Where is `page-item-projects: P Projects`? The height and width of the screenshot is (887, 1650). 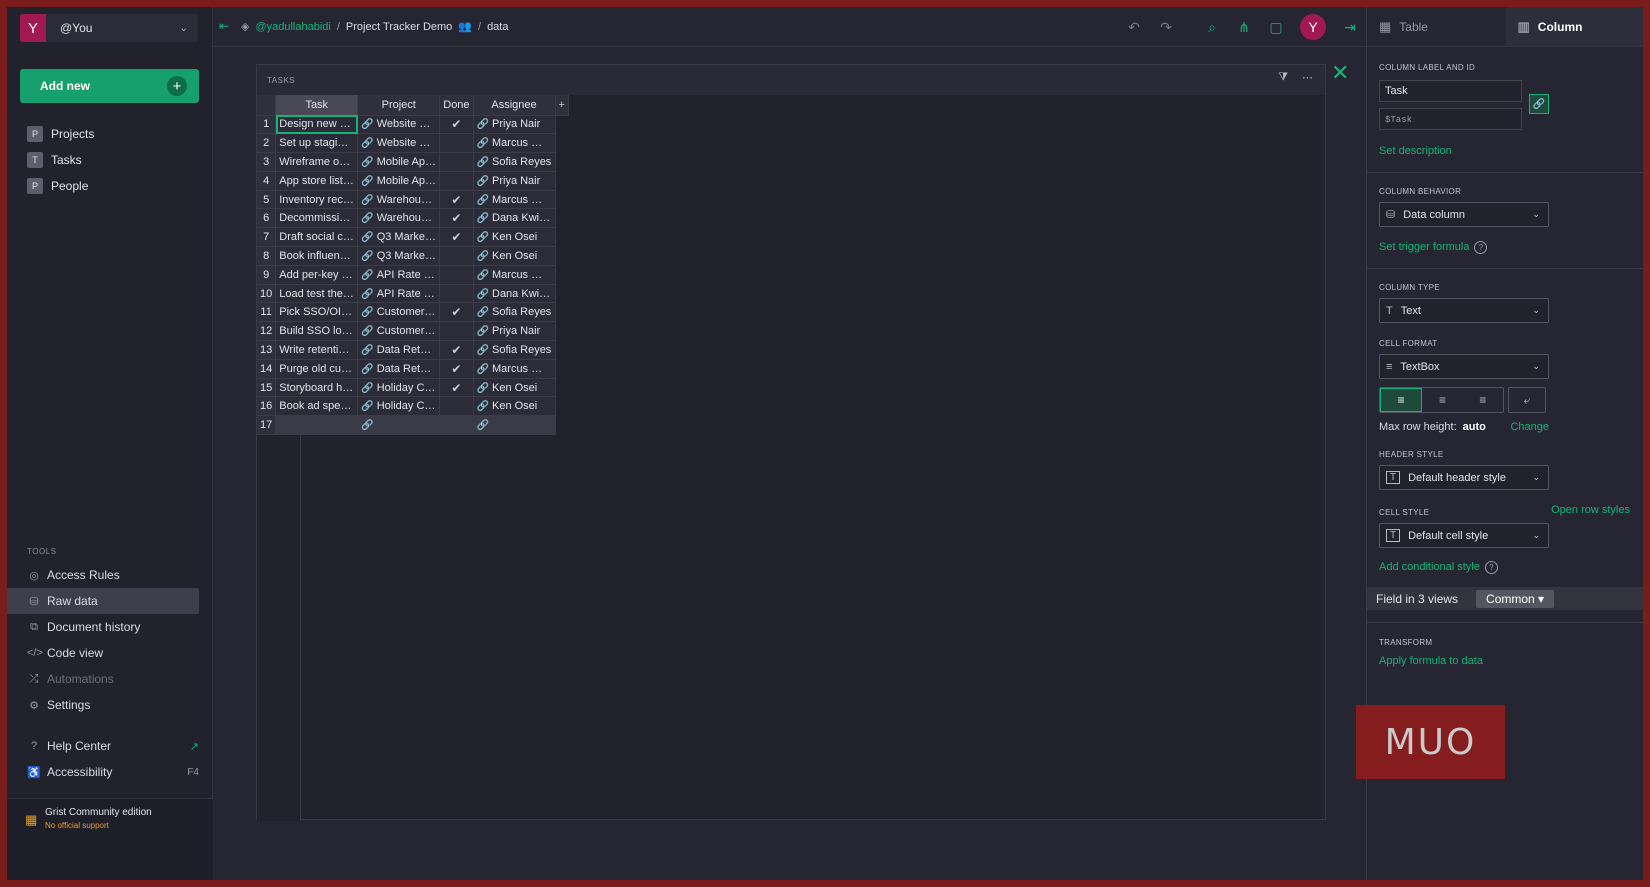 page-item-projects: P Projects is located at coordinates (112, 134).